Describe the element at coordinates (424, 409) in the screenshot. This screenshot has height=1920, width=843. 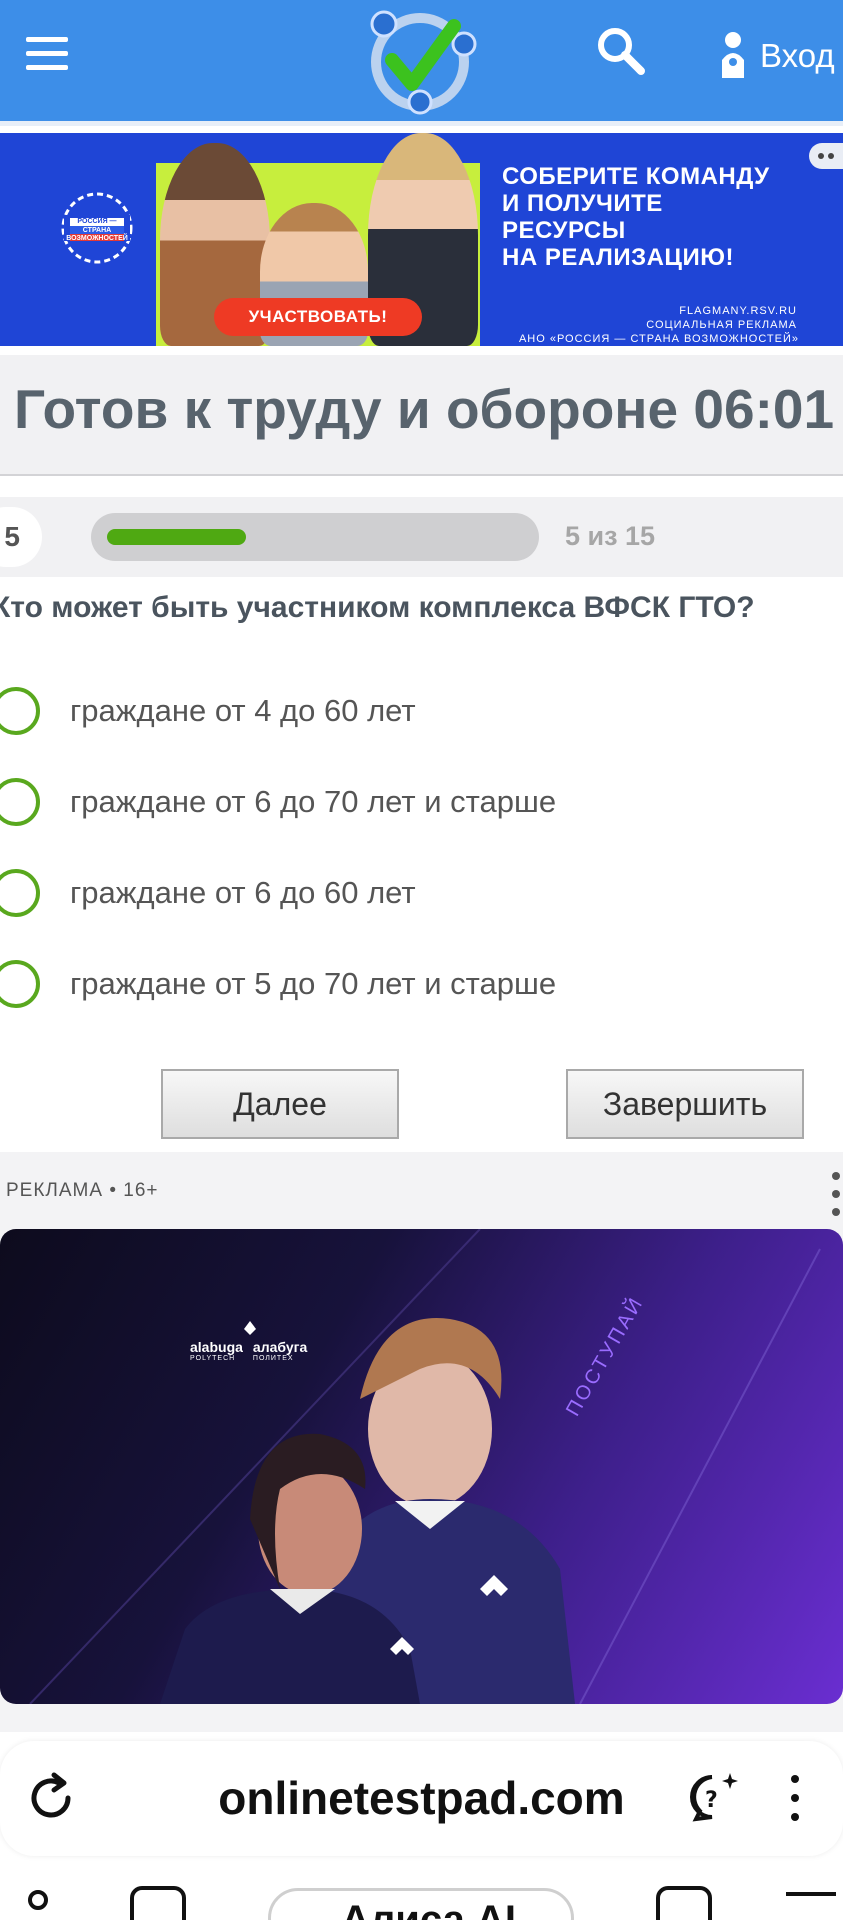
I see `test-title: Готов к труду и обороне 06:01` at that location.